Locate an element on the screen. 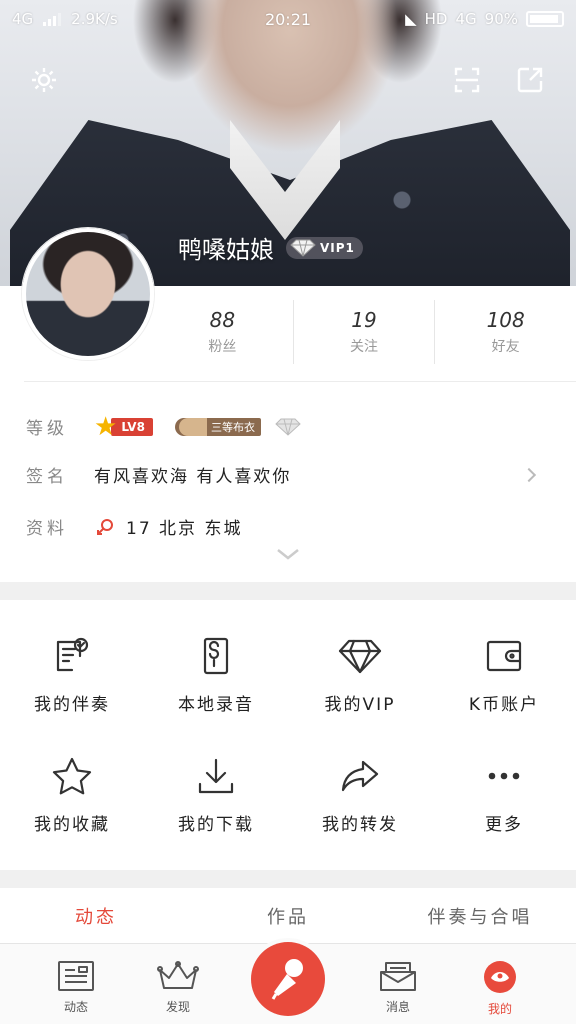 Image resolution: width=576 pixels, height=1024 pixels. rank-label: 三等布衣 is located at coordinates (232, 427).